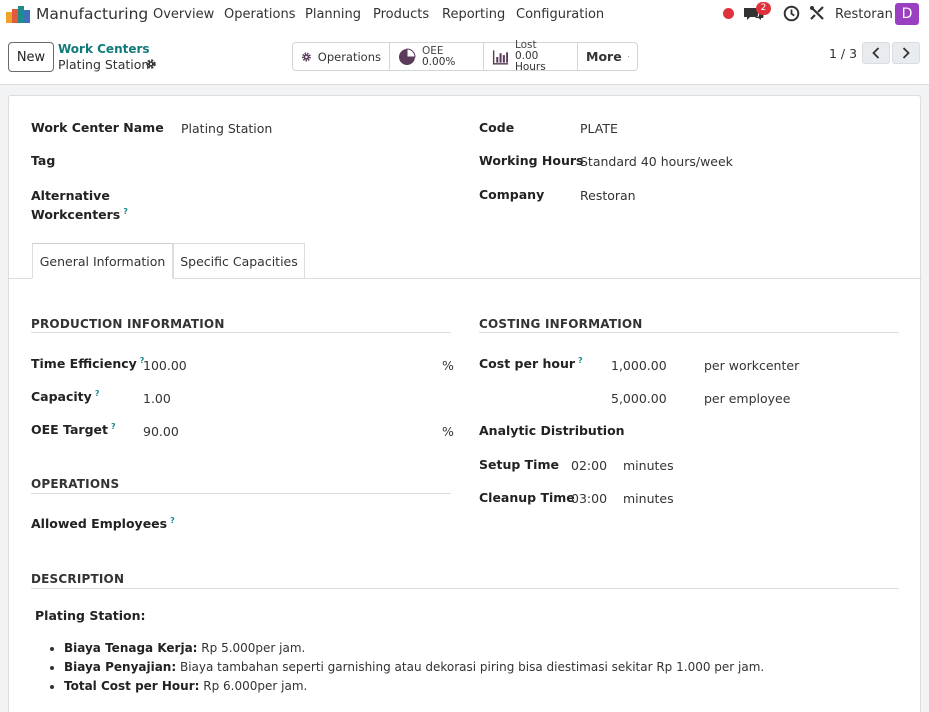 The image size is (929, 712). I want to click on working-hours-label: Working Hours, so click(531, 160).